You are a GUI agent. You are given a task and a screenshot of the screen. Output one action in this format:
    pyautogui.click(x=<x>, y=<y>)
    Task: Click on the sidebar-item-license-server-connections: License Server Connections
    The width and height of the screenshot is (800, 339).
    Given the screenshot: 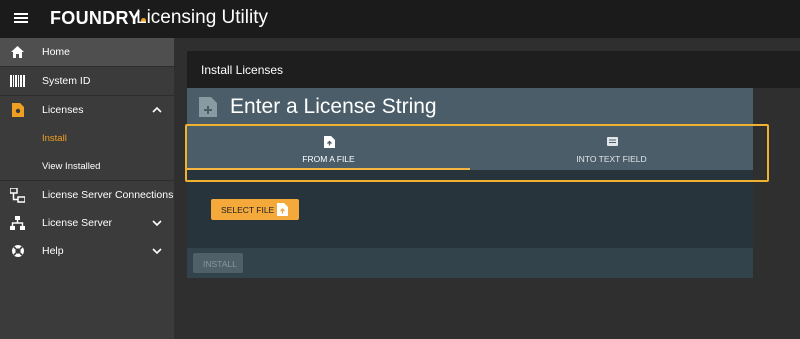 What is the action you would take?
    pyautogui.click(x=87, y=195)
    